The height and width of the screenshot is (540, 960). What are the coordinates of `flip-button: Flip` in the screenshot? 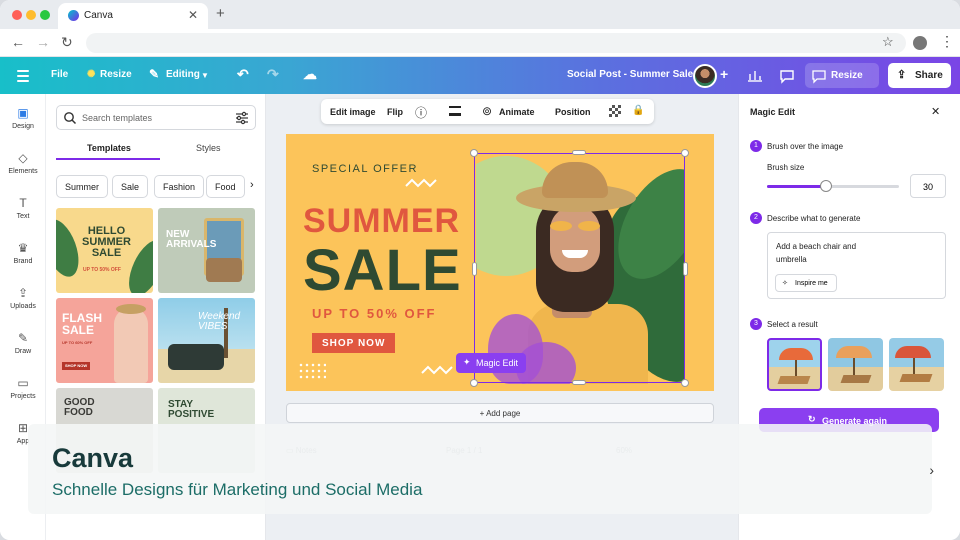 It's located at (395, 112).